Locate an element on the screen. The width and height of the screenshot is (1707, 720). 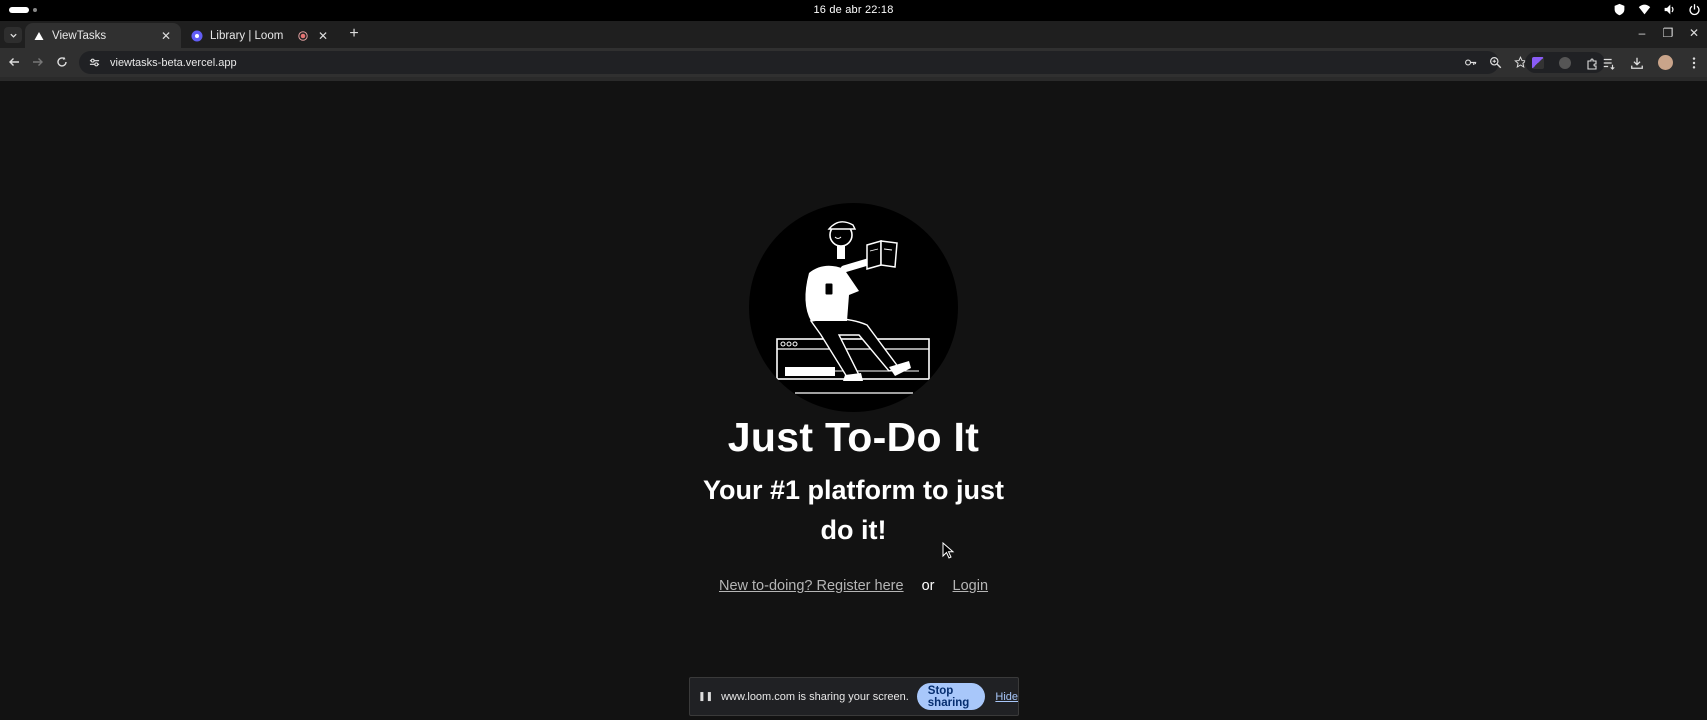
register-link: New to-doing? Register here is located at coordinates (811, 586).